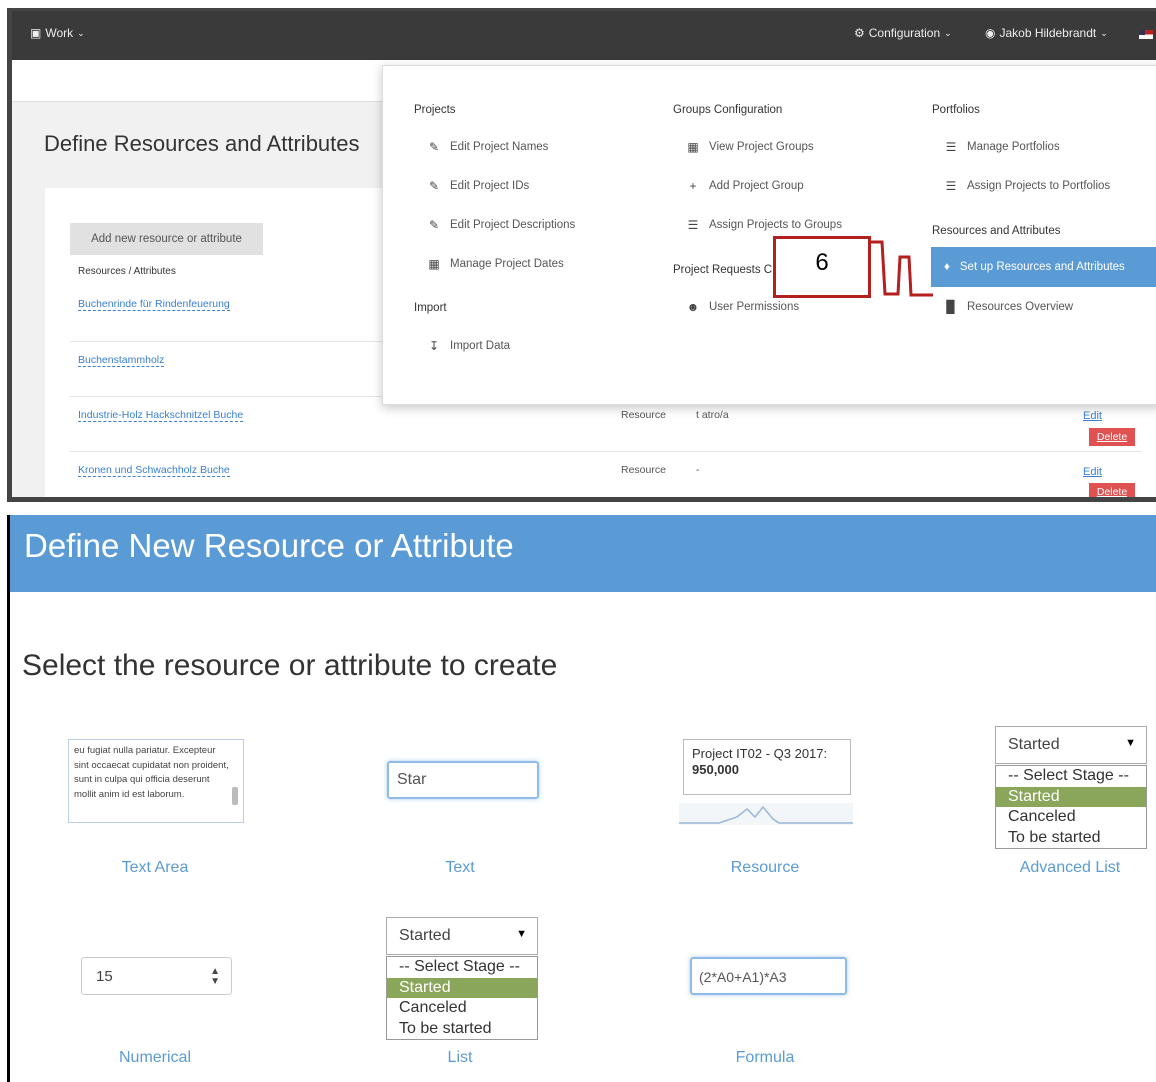  I want to click on spinner-icon: ▲ ▼, so click(215, 977).